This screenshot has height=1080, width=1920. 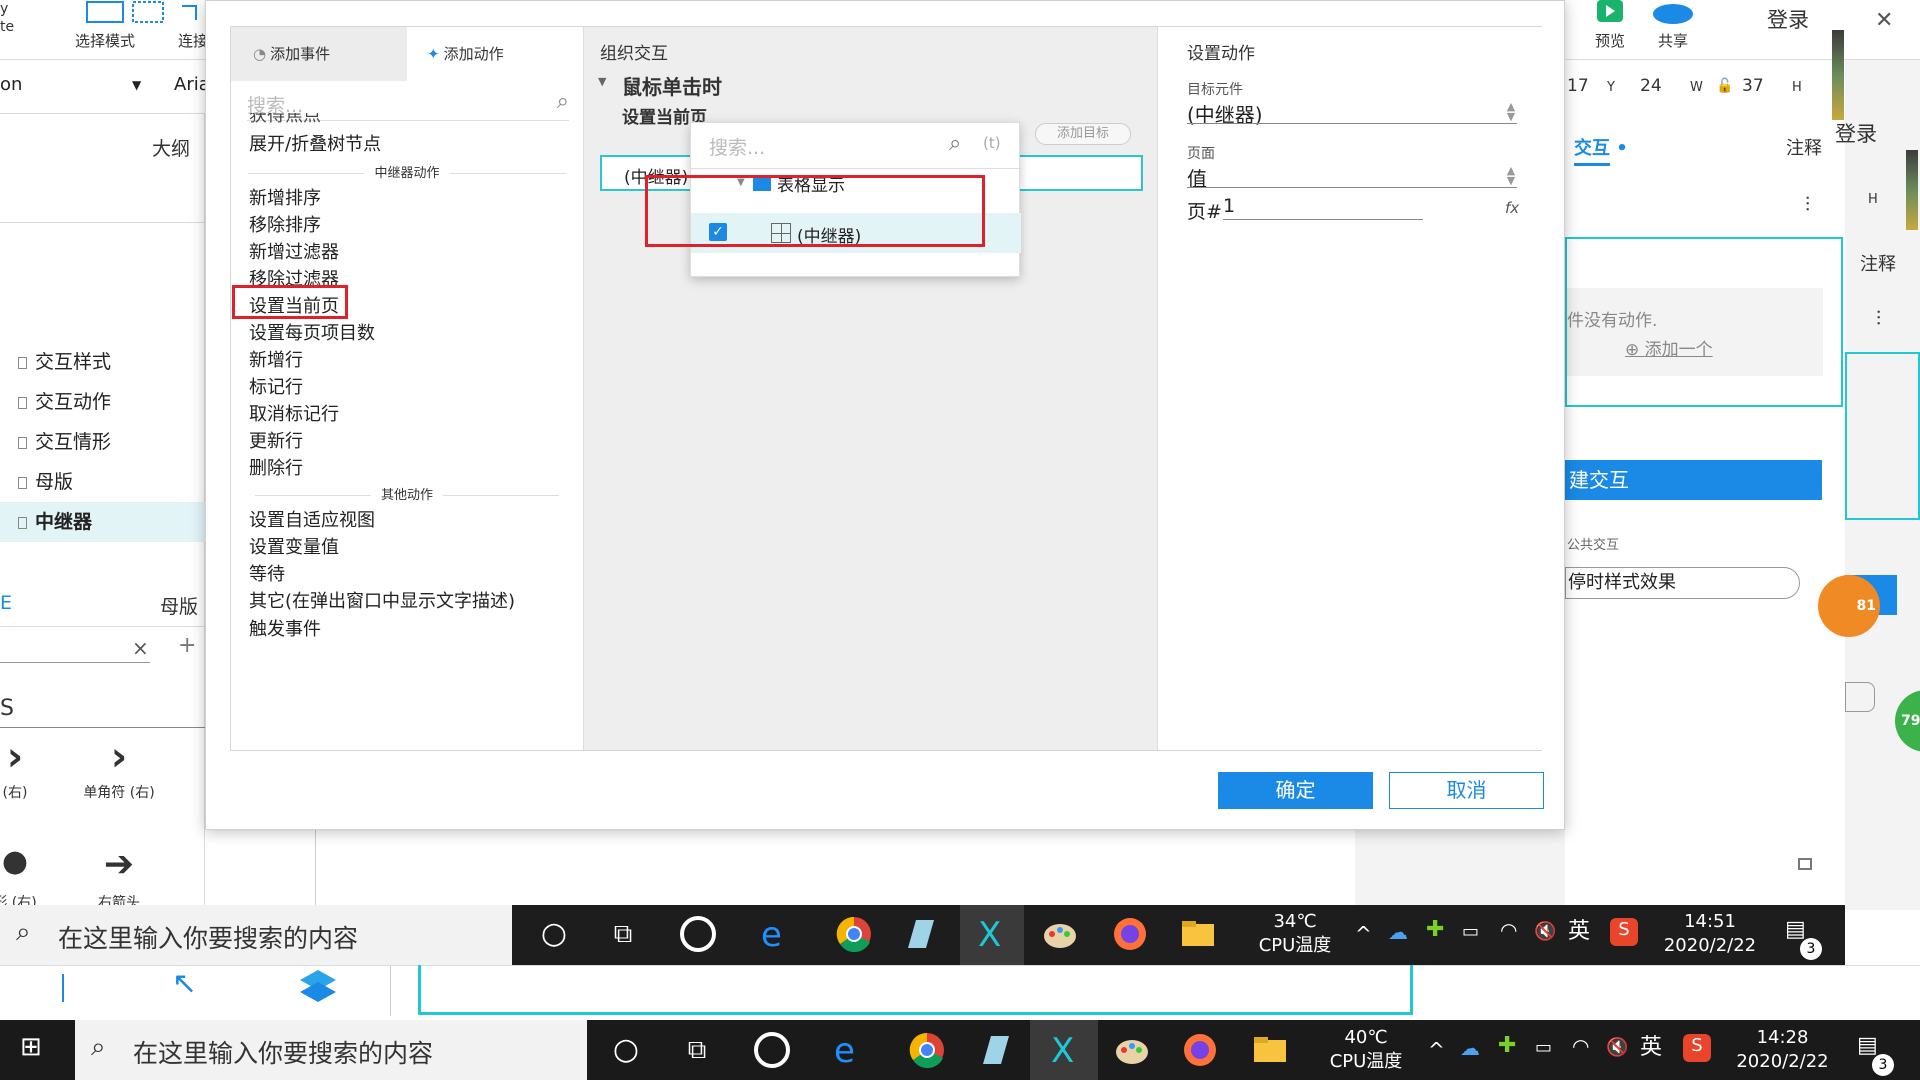 I want to click on action-item: 取消标记行, so click(x=294, y=413).